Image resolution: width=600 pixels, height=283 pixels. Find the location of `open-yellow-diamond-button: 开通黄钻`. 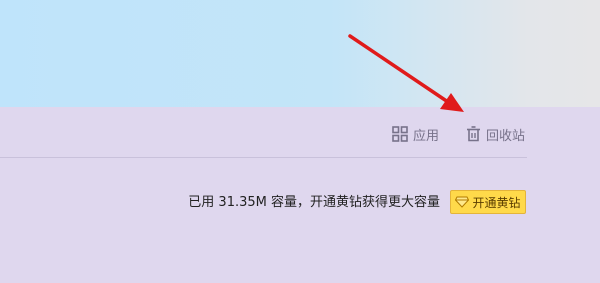

open-yellow-diamond-button: 开通黄钻 is located at coordinates (488, 202).